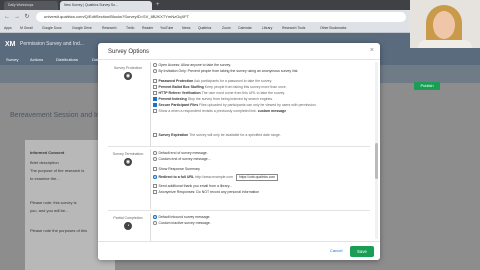  What do you see at coordinates (12, 59) in the screenshot?
I see `tab-survey: Survey` at bounding box center [12, 59].